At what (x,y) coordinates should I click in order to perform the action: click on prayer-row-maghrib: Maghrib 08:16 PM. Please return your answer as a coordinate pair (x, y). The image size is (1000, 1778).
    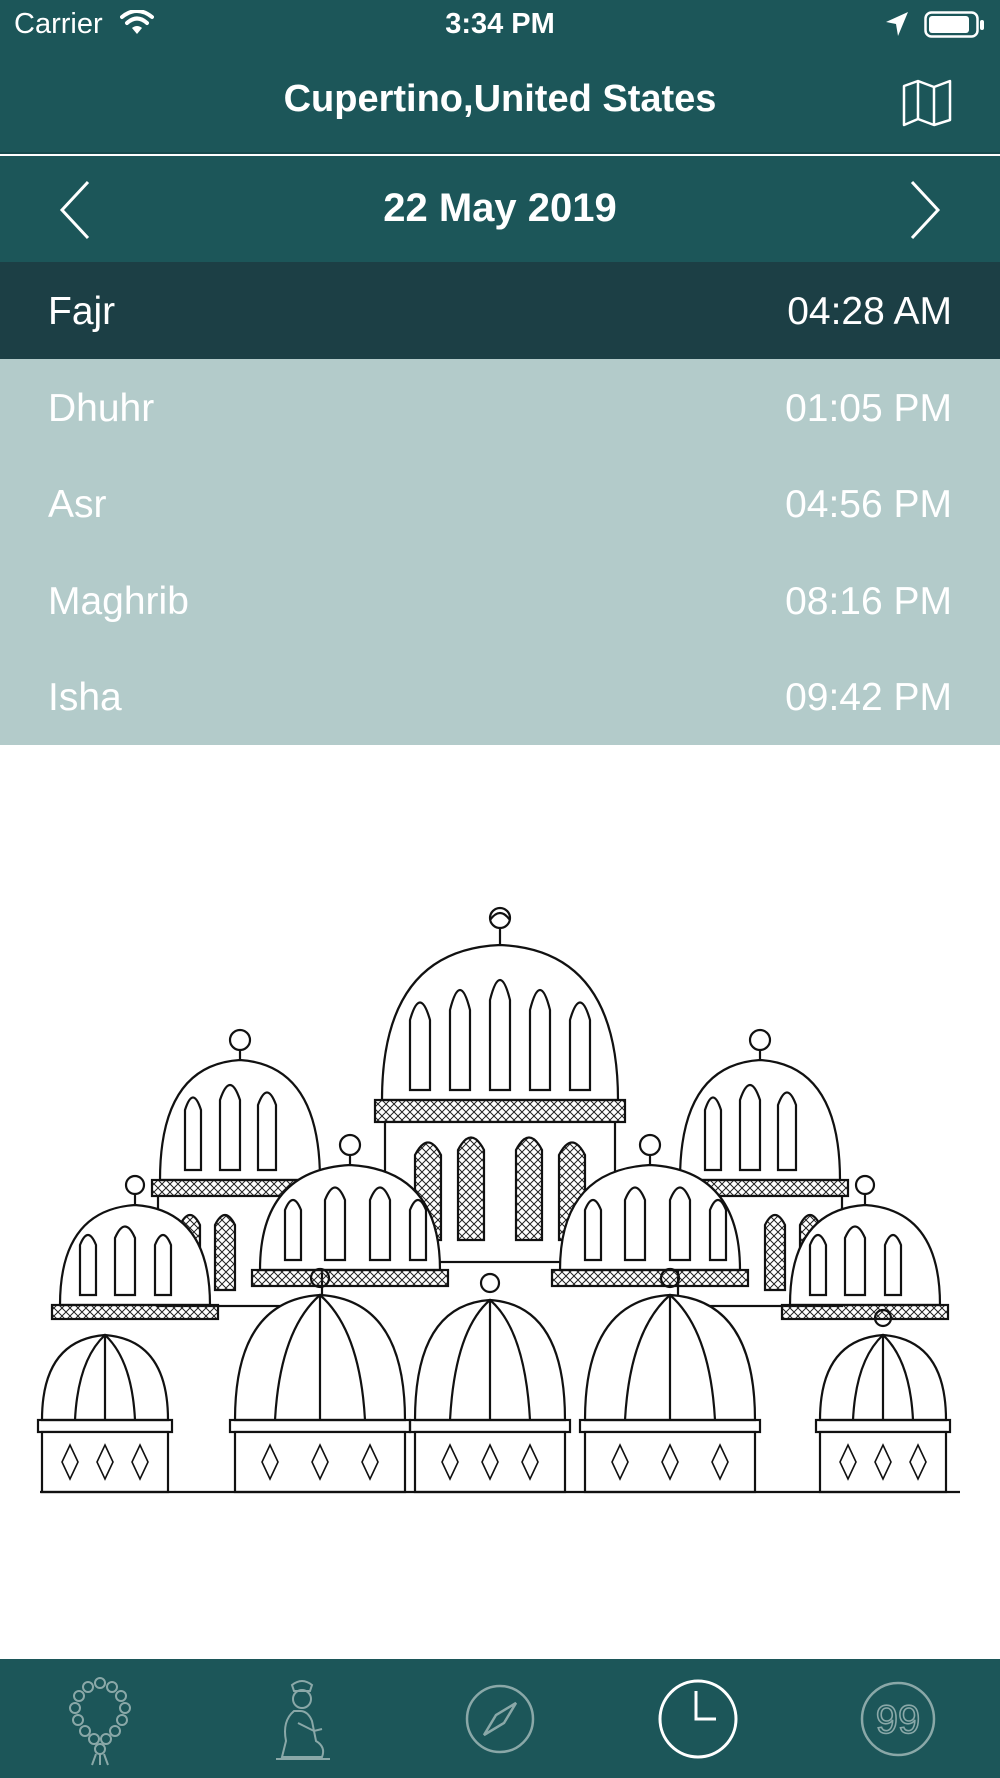
    Looking at the image, I should click on (500, 599).